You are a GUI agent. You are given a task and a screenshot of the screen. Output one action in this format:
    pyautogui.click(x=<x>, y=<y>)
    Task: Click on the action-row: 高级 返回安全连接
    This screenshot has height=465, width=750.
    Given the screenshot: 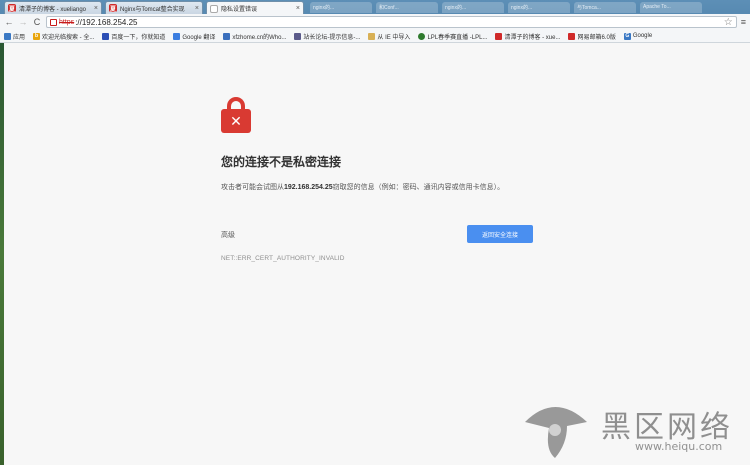 What is the action you would take?
    pyautogui.click(x=377, y=234)
    